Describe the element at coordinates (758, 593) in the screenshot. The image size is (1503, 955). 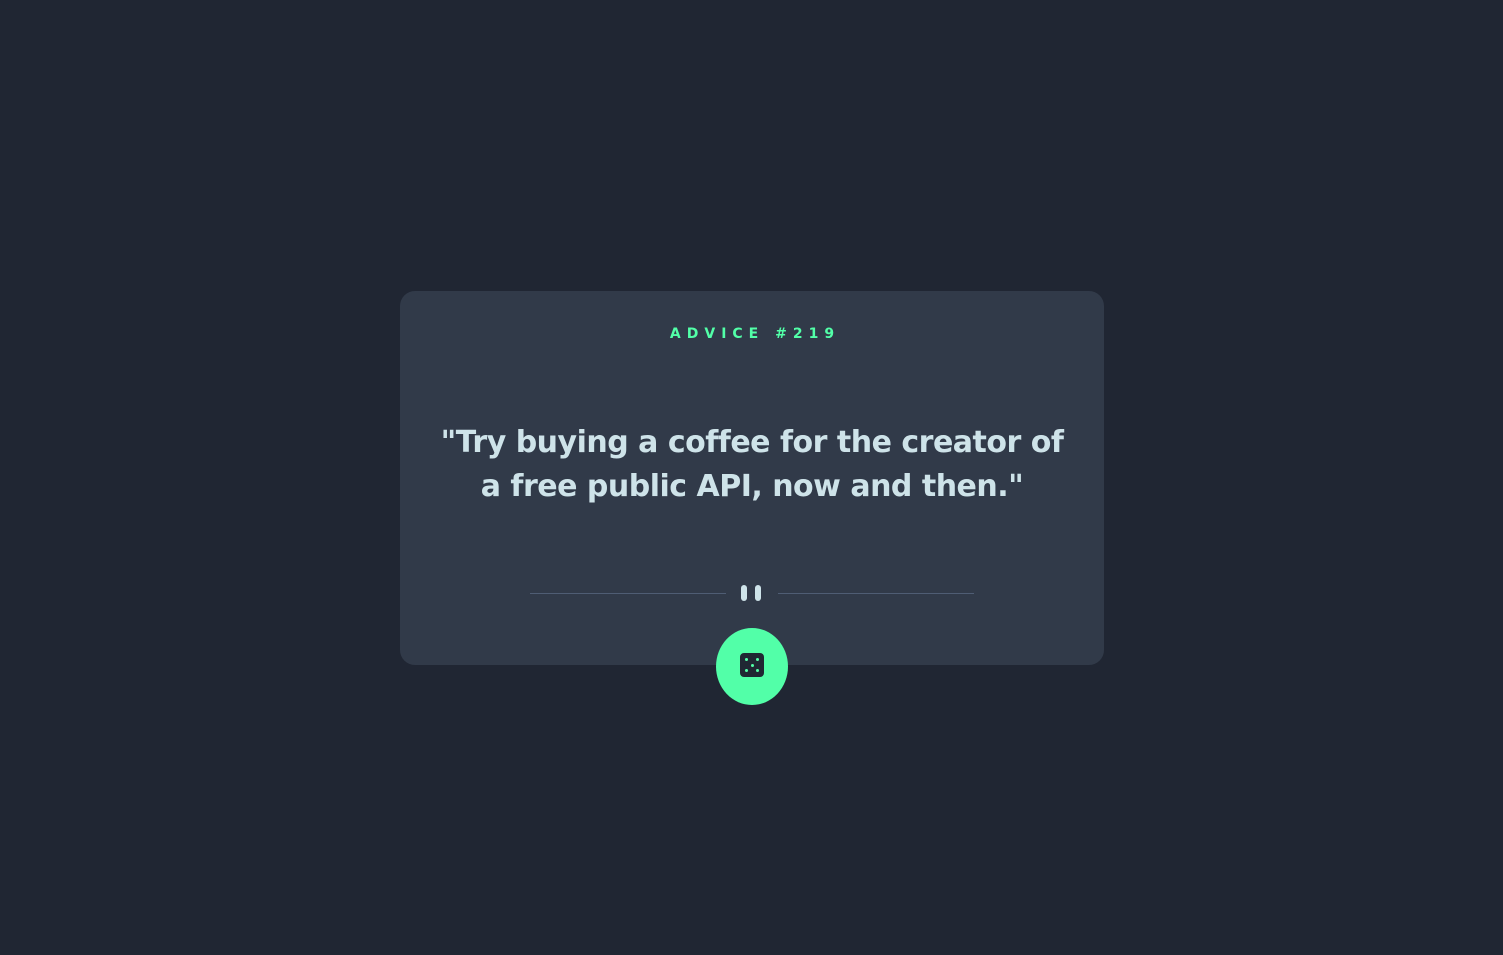
I see `pause-bar-right` at that location.